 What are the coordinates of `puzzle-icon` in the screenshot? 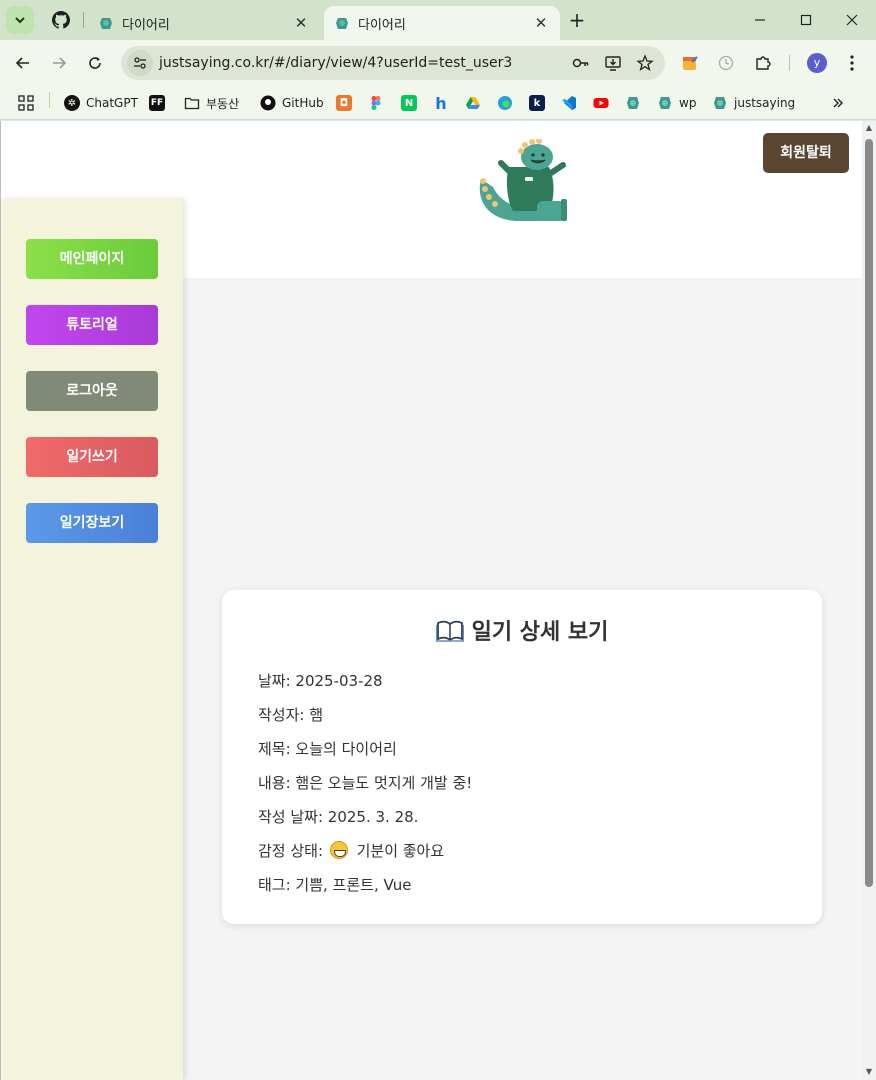 It's located at (763, 63).